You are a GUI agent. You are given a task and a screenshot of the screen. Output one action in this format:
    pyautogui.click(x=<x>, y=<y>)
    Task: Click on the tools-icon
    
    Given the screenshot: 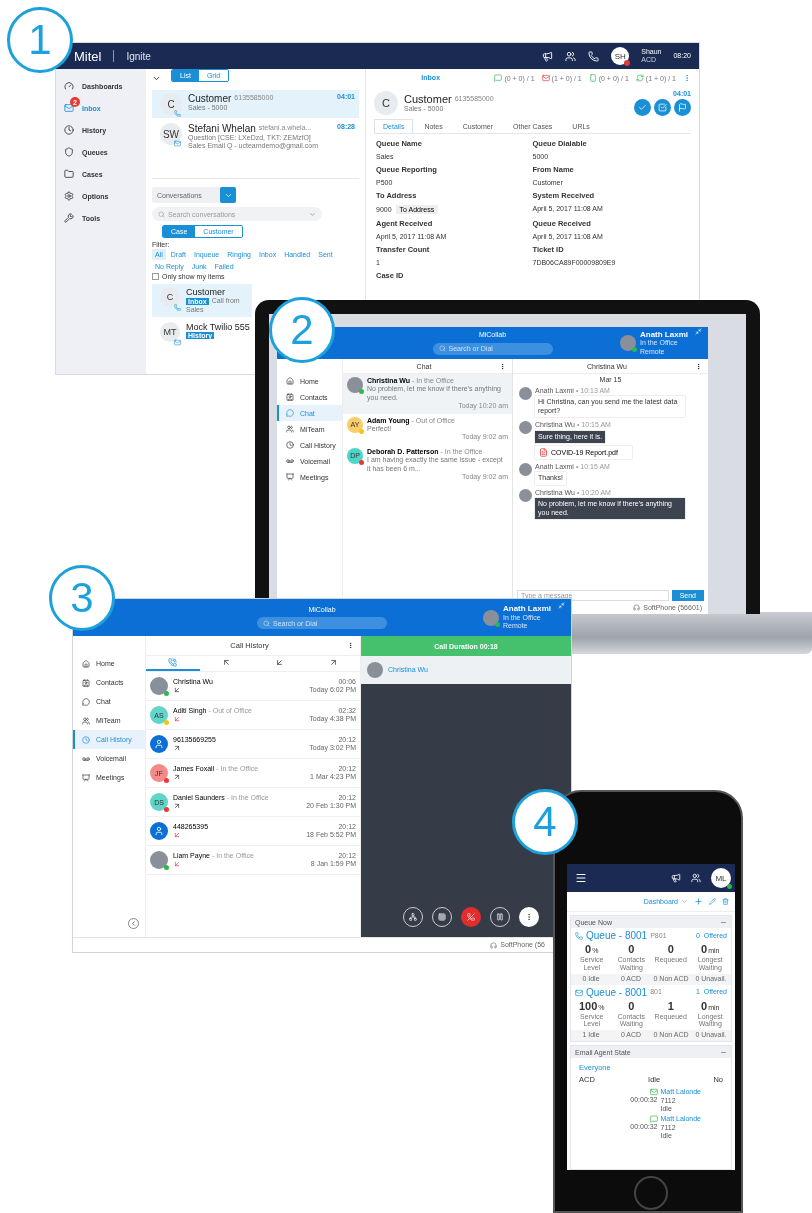 What is the action you would take?
    pyautogui.click(x=69, y=218)
    